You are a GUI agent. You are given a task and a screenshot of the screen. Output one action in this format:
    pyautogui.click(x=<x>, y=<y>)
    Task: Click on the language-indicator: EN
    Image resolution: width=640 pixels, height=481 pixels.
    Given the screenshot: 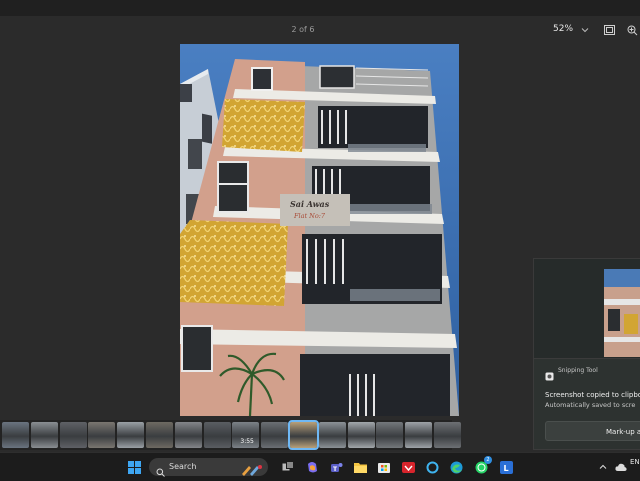 What is the action you would take?
    pyautogui.click(x=635, y=462)
    